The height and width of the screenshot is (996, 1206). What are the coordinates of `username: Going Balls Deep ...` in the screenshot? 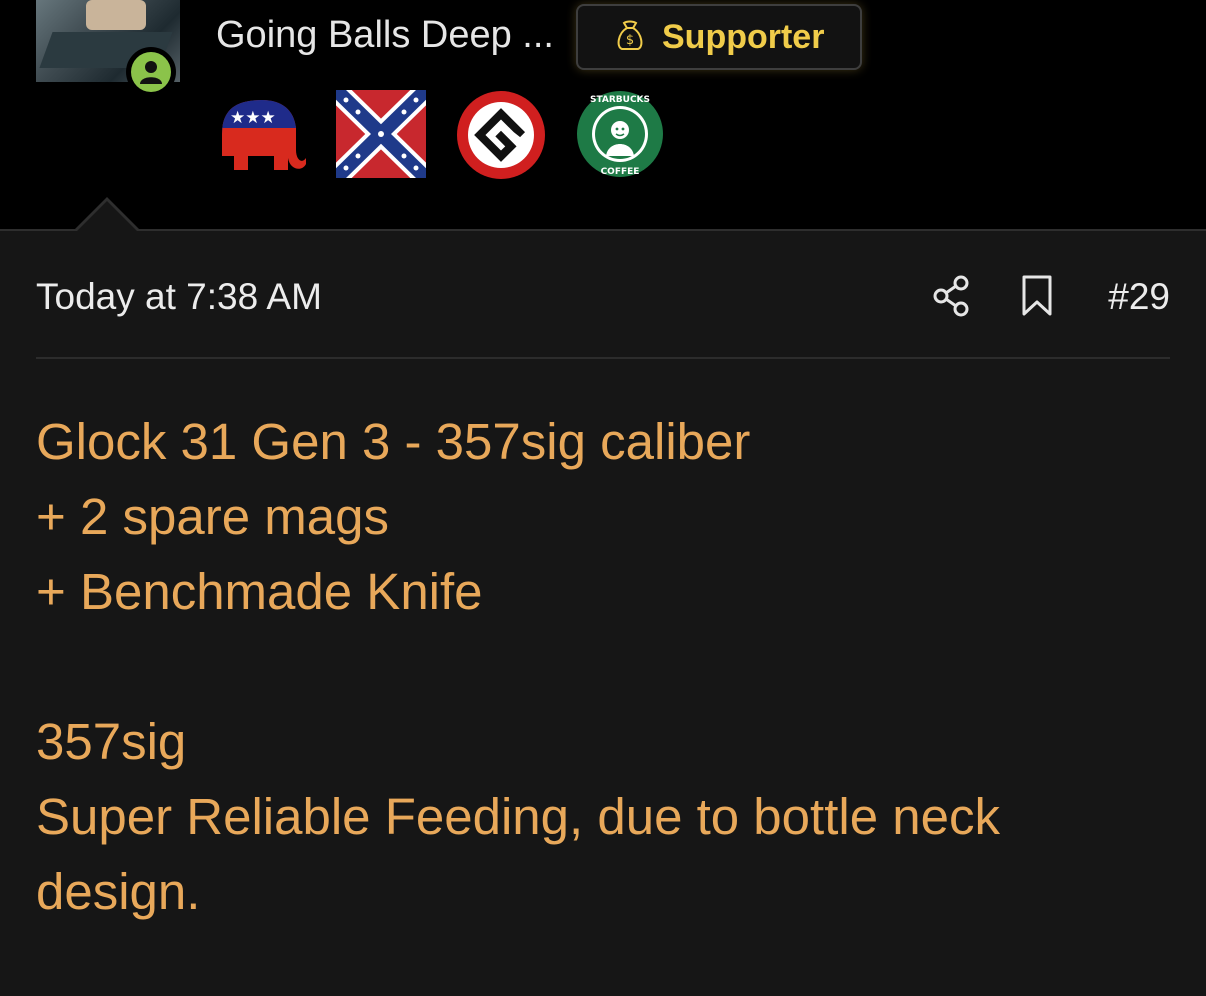 It's located at (385, 35).